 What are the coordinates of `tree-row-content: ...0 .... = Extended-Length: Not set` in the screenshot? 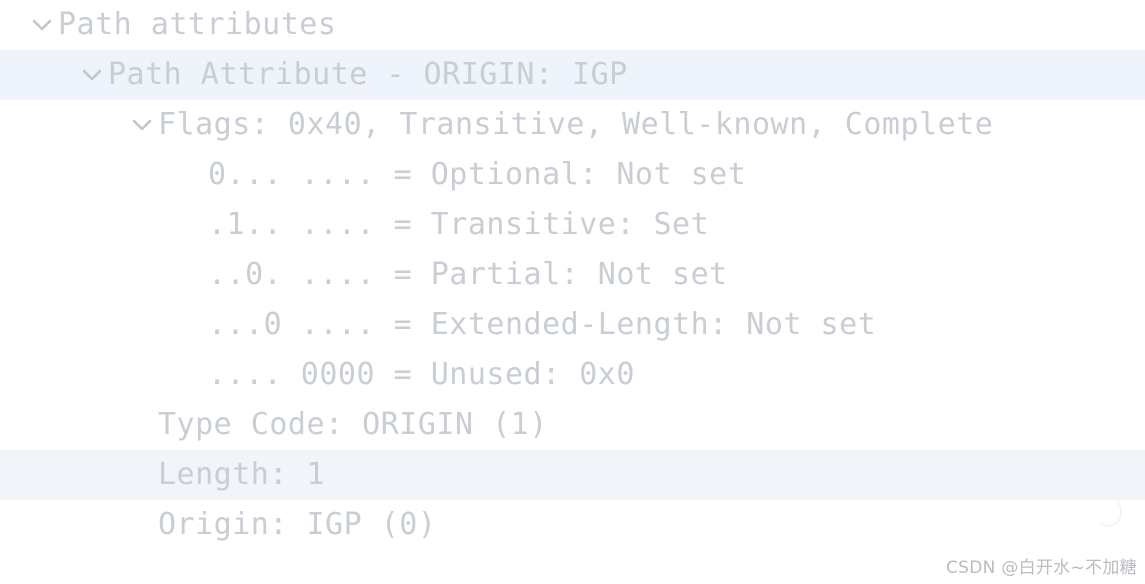 It's located at (572, 325).